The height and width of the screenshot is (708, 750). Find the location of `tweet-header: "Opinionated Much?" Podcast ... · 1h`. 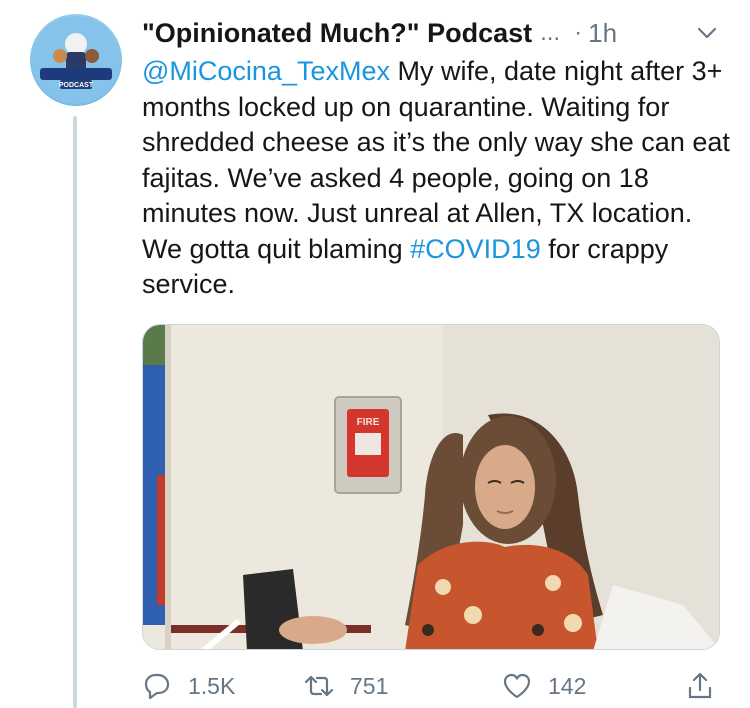

tweet-header: "Opinionated Much?" Podcast ... · 1h is located at coordinates (437, 33).